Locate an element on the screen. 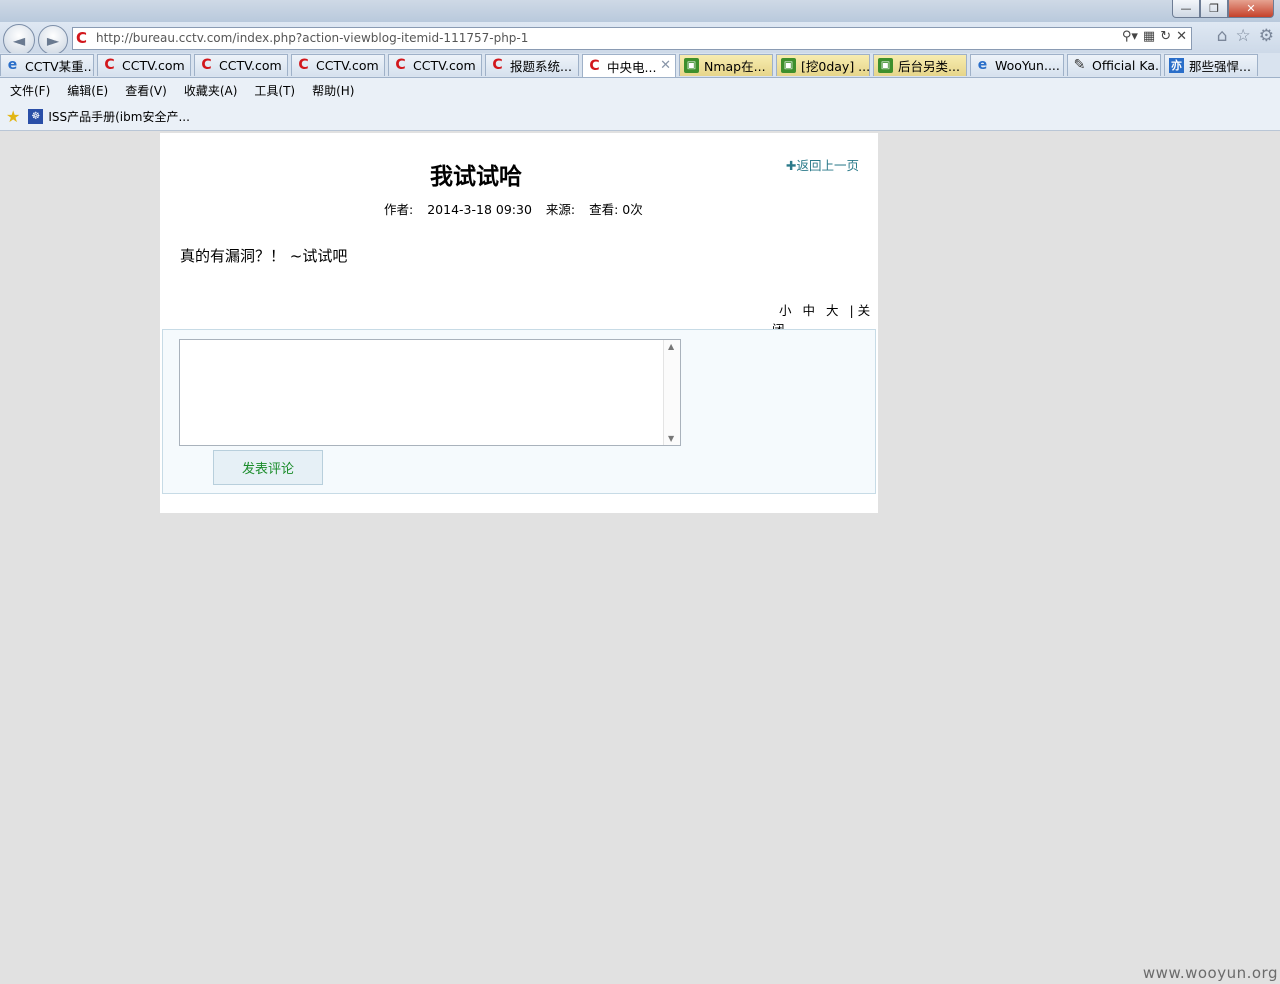 Image resolution: width=1280 pixels, height=984 pixels. close-tab-icon: ✕ is located at coordinates (665, 65).